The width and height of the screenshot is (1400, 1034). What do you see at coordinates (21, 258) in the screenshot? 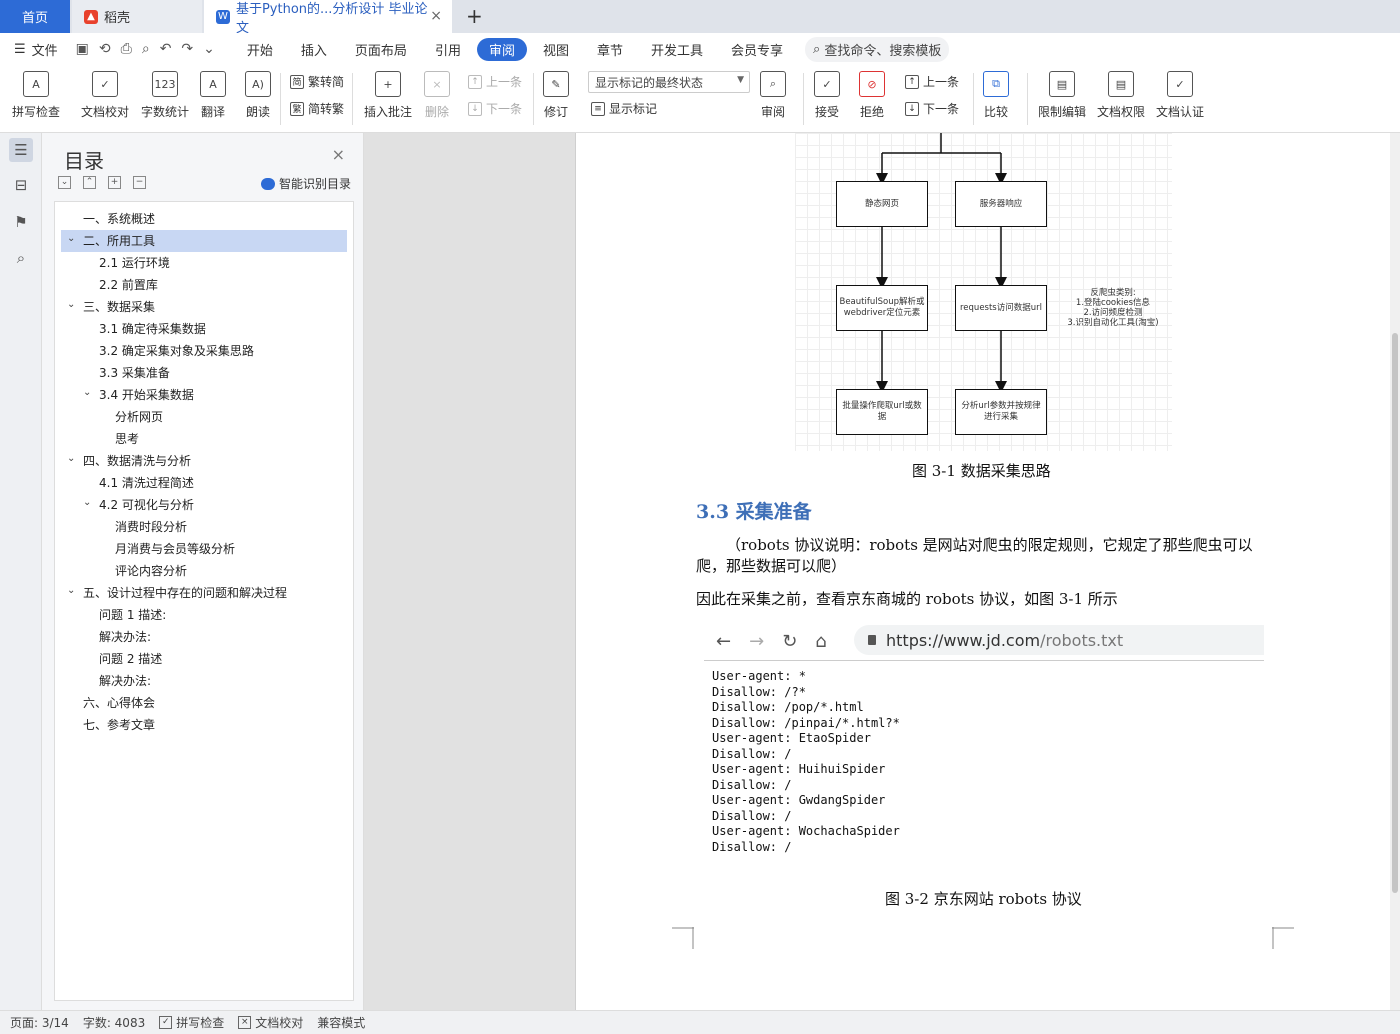
I see `search-icon: ⌕` at bounding box center [21, 258].